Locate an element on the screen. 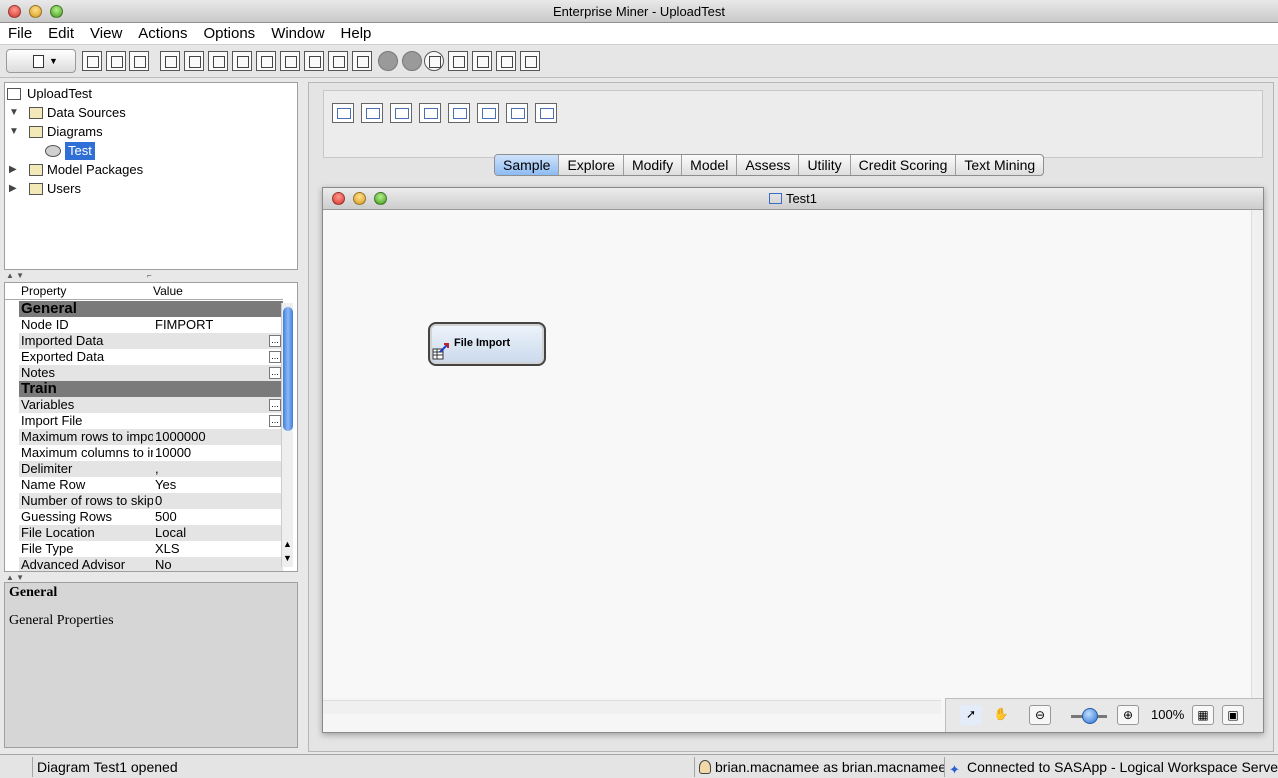  column-header-value: Value is located at coordinates (168, 291).